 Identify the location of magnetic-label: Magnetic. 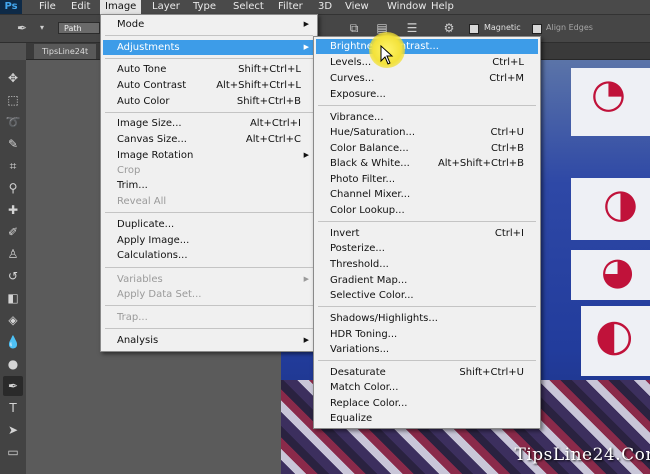
(502, 27).